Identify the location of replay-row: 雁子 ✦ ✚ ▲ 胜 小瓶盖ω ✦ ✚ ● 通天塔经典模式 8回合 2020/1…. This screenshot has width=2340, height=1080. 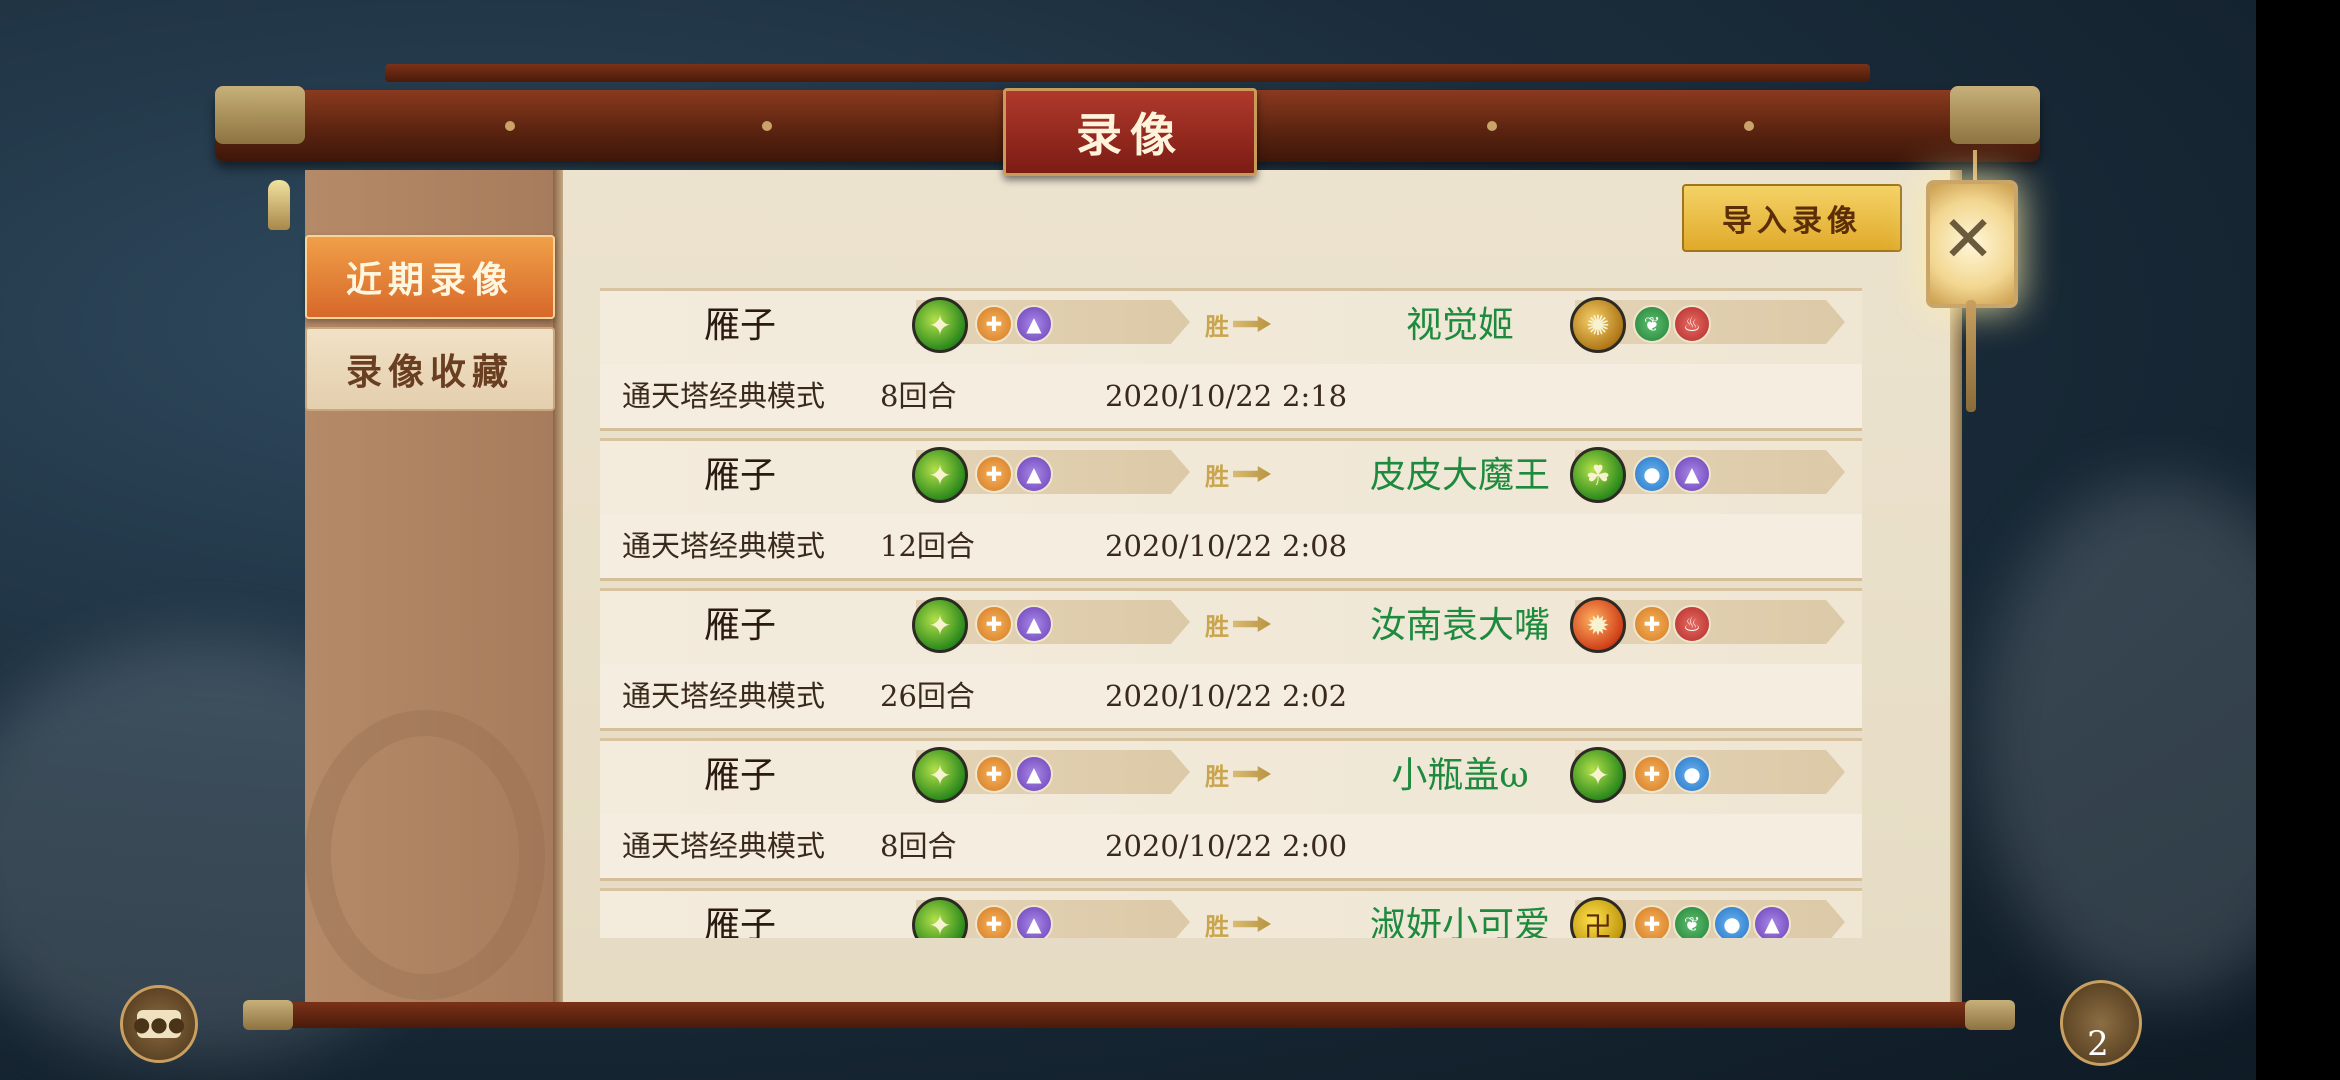
(1231, 813).